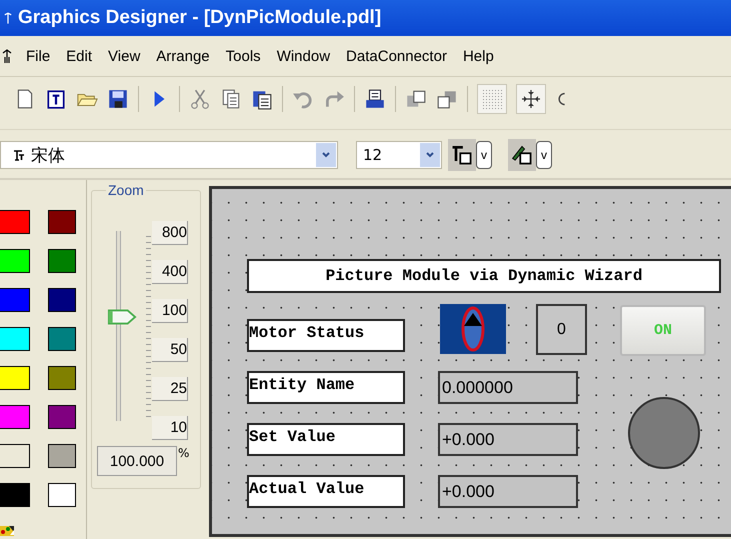  Describe the element at coordinates (396, 56) in the screenshot. I see `menu-item: DataConnector` at that location.